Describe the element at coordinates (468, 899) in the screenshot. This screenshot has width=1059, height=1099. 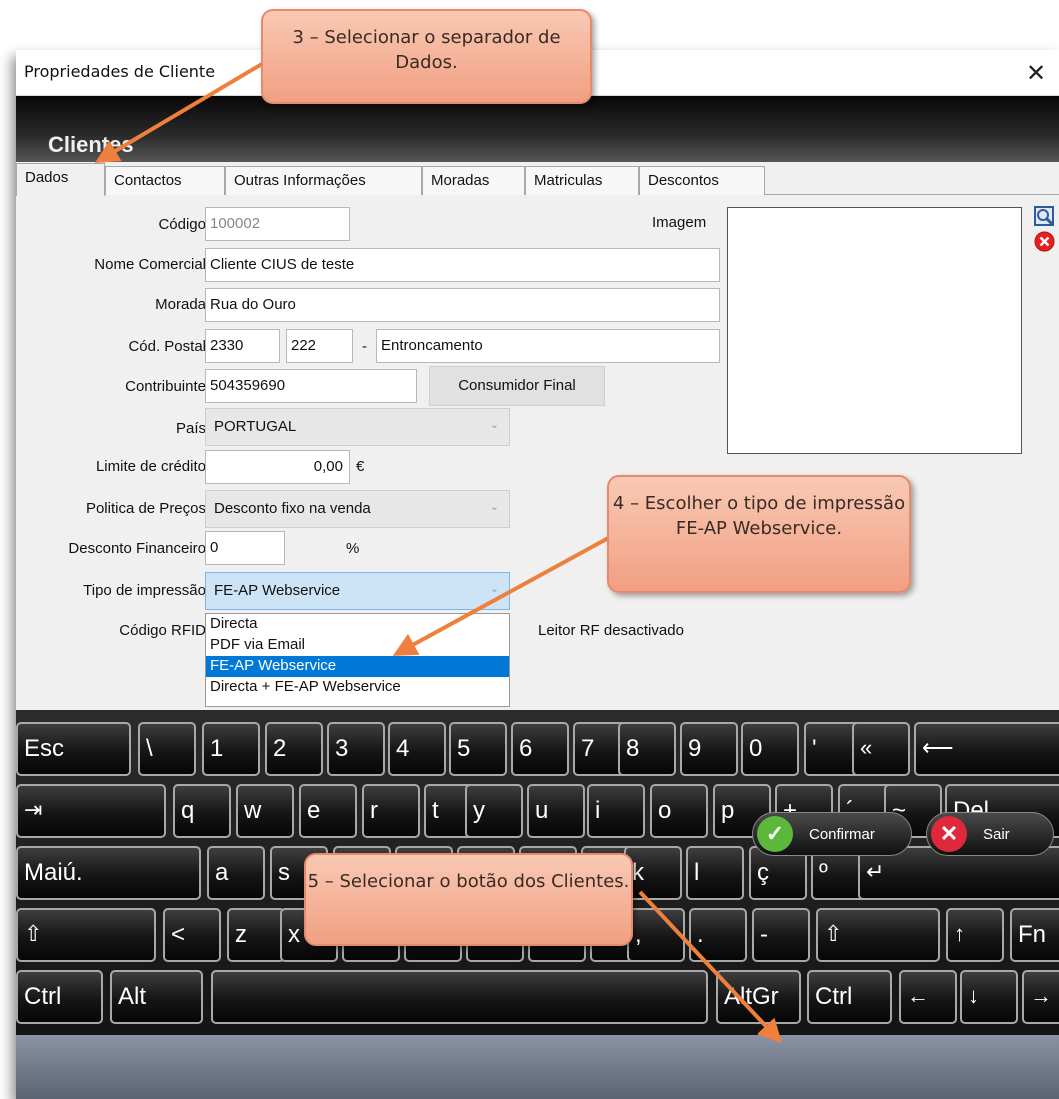
I see `callout-step-5: 5 – Selecionar o botão dos Clientes.` at that location.